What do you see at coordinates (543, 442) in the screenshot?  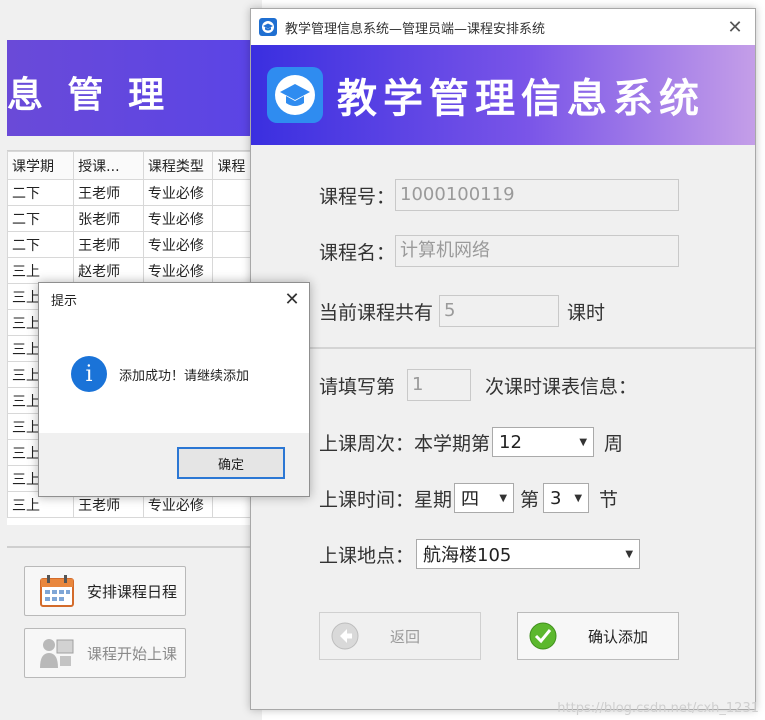 I see `week-select: 12 ▼` at bounding box center [543, 442].